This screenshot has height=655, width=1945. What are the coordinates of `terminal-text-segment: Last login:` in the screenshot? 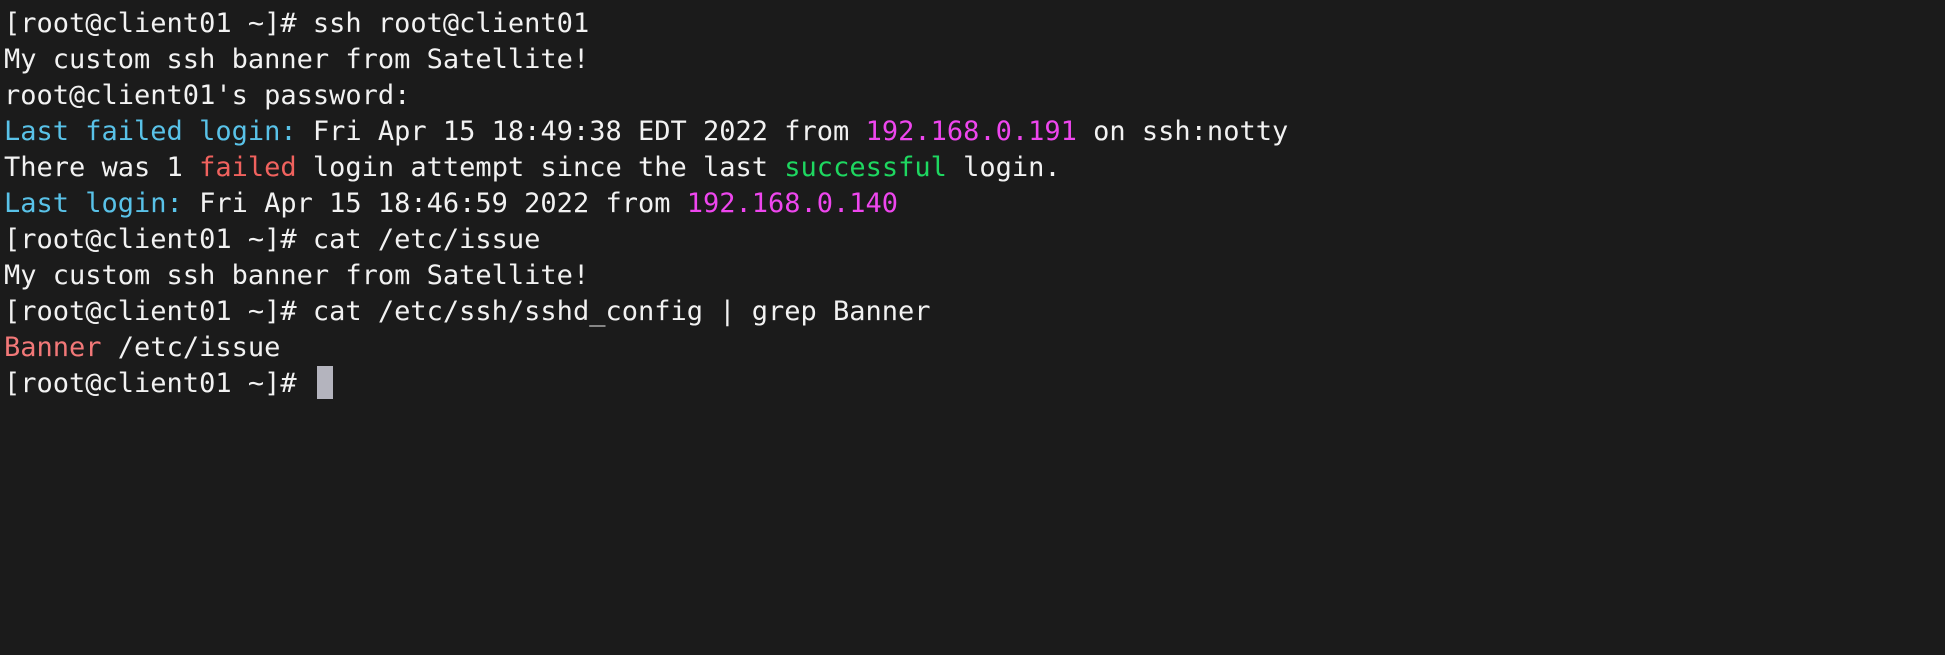 It's located at (93, 203).